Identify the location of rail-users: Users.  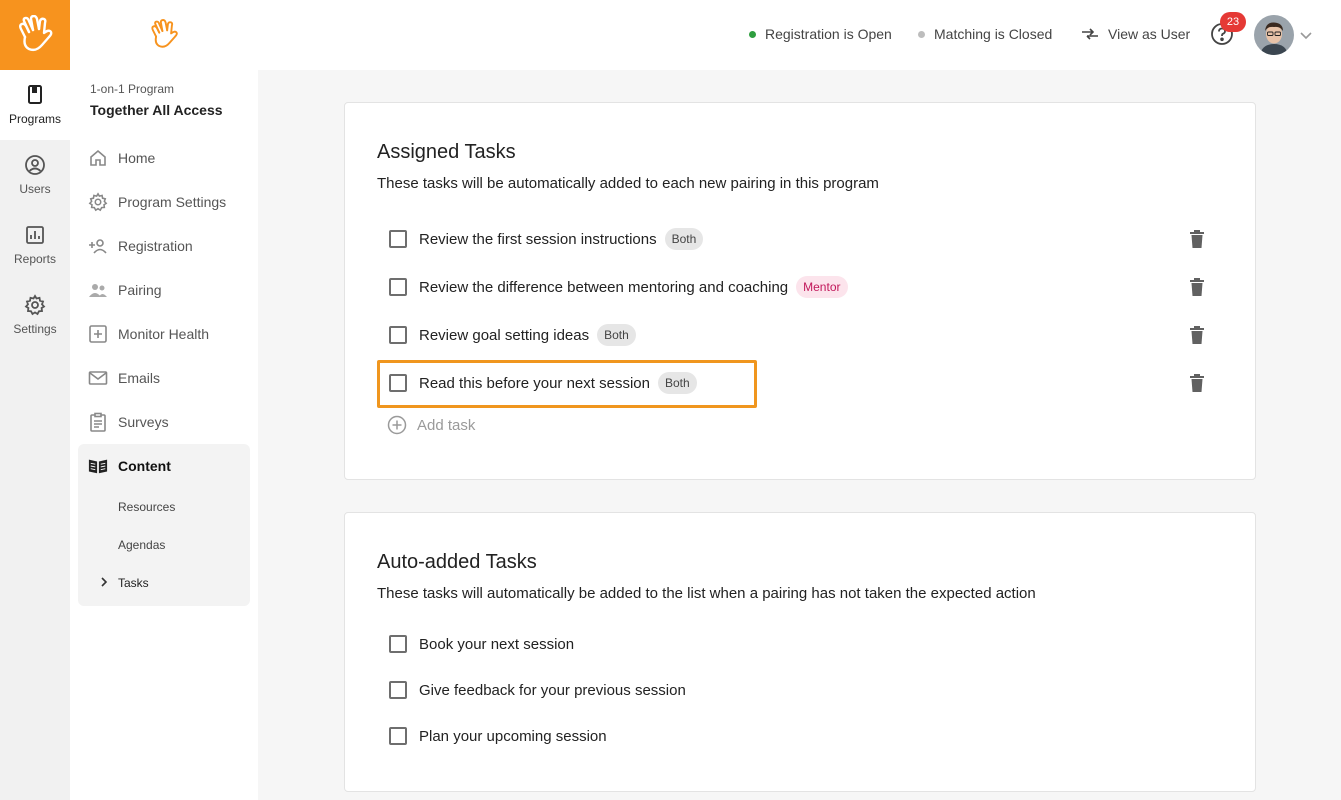
(35, 175).